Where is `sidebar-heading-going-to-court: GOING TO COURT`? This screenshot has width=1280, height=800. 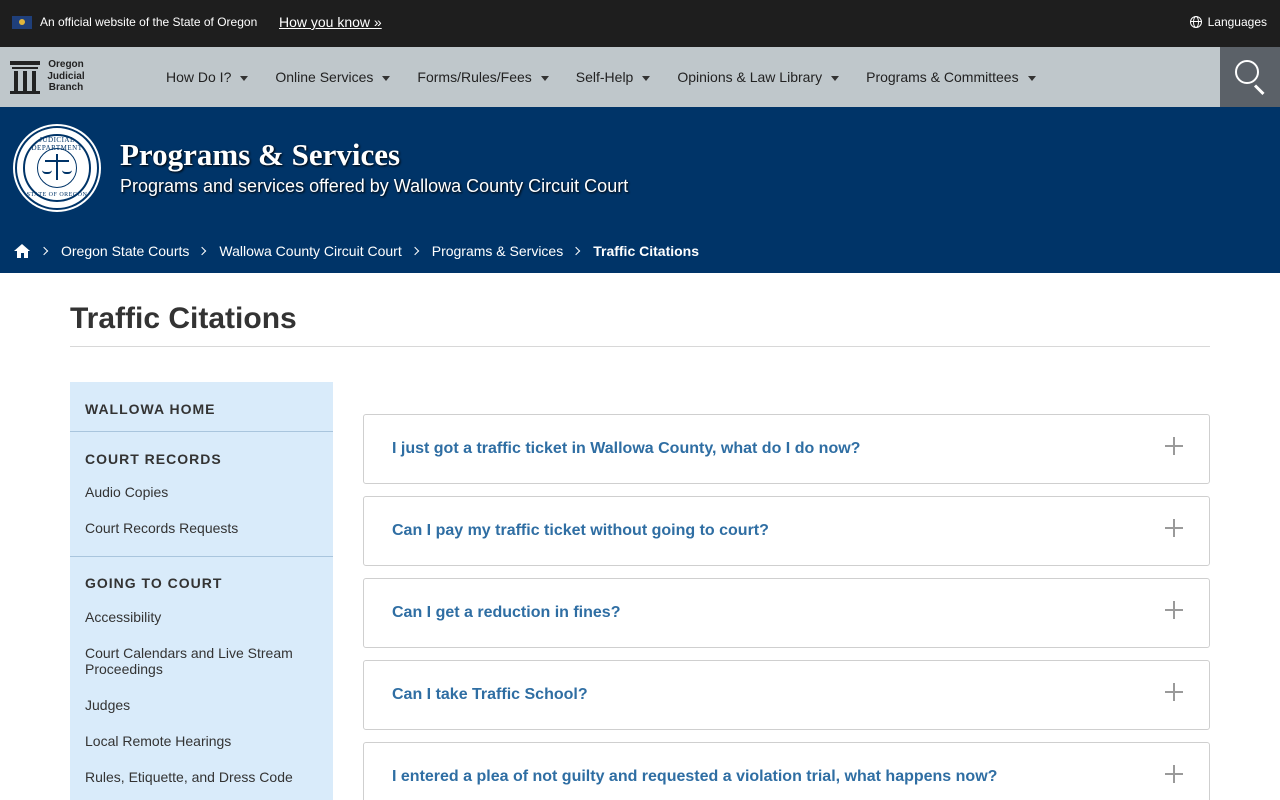 sidebar-heading-going-to-court: GOING TO COURT is located at coordinates (154, 583).